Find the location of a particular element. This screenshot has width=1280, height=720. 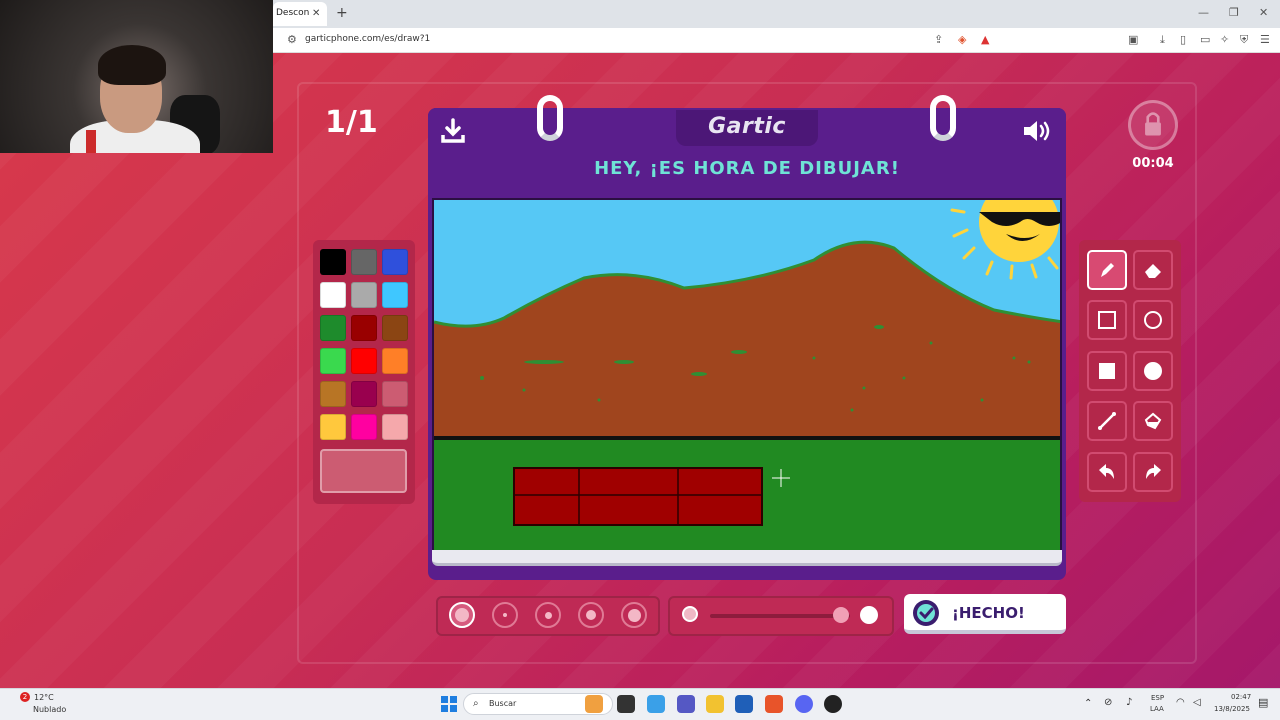

download-icon: ⤓ is located at coordinates (1162, 40).